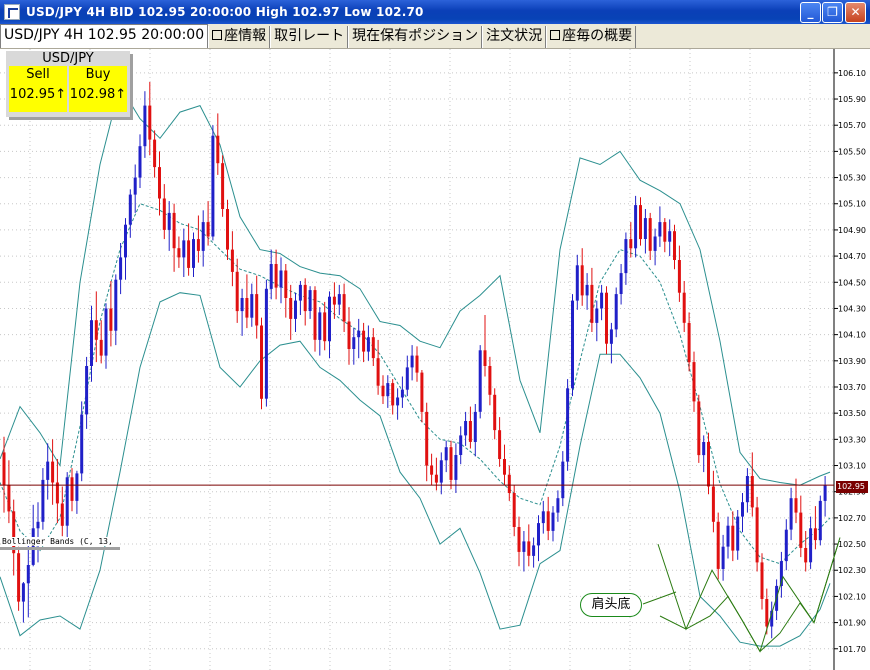 The height and width of the screenshot is (670, 870). Describe the element at coordinates (852, 282) in the screenshot. I see `y-tick-label: 104.50` at that location.